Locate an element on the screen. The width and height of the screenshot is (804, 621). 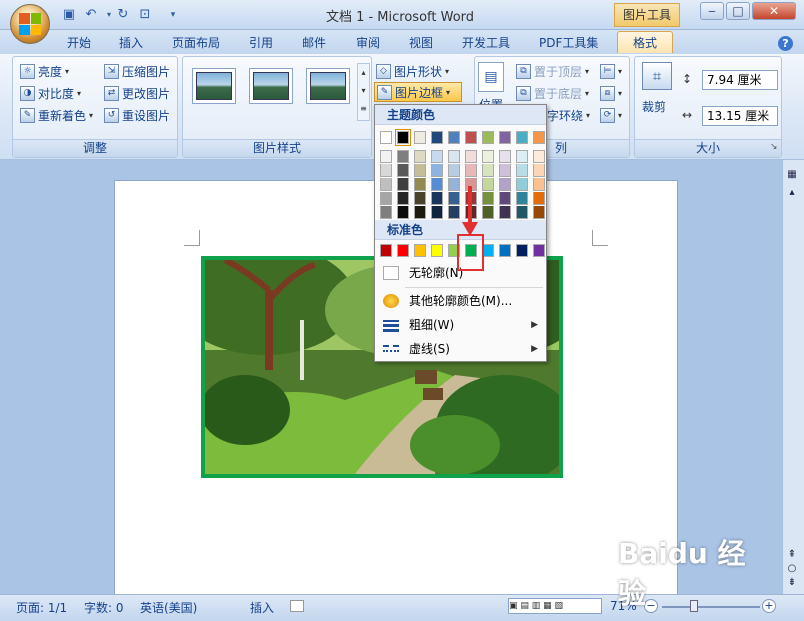
styles-gallery-scroll: ▴ ▾ ≡ is located at coordinates (363, 92).